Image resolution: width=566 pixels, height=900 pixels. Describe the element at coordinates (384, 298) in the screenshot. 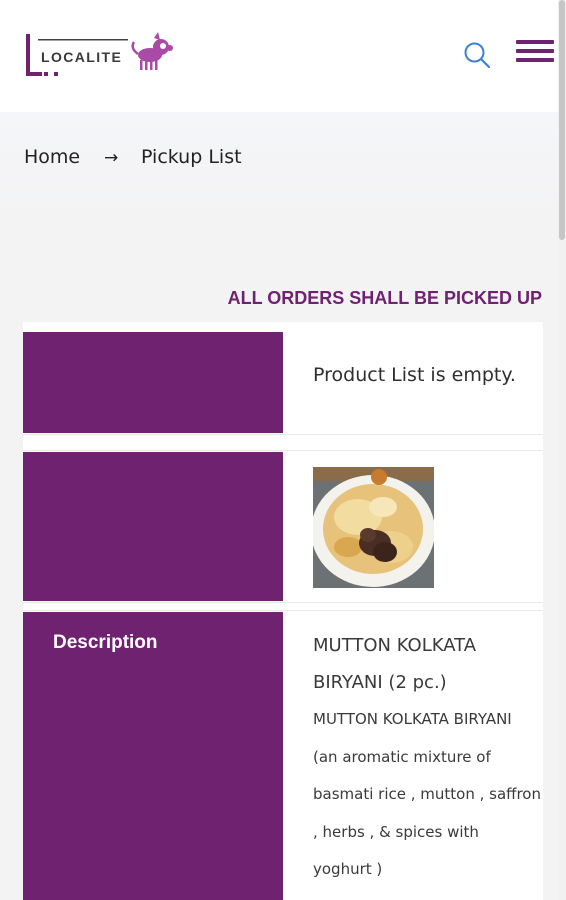

I see `pickup-notice: ALL ORDERS SHALL BE PICKED UP` at that location.